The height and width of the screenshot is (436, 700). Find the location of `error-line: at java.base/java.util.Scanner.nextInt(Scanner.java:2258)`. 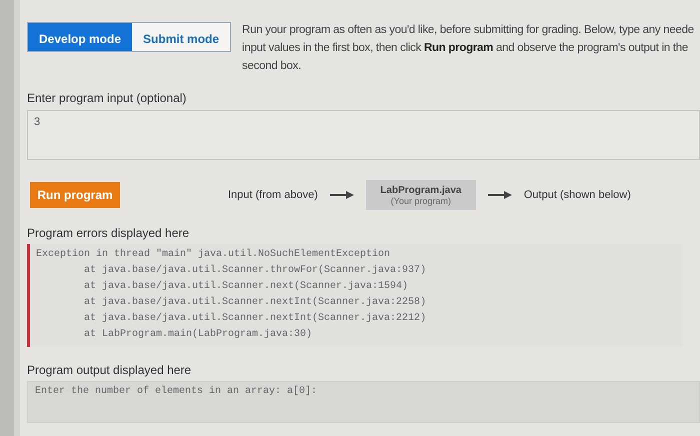

error-line: at java.base/java.util.Scanner.nextInt(Scanner.java:2258) is located at coordinates (255, 303).